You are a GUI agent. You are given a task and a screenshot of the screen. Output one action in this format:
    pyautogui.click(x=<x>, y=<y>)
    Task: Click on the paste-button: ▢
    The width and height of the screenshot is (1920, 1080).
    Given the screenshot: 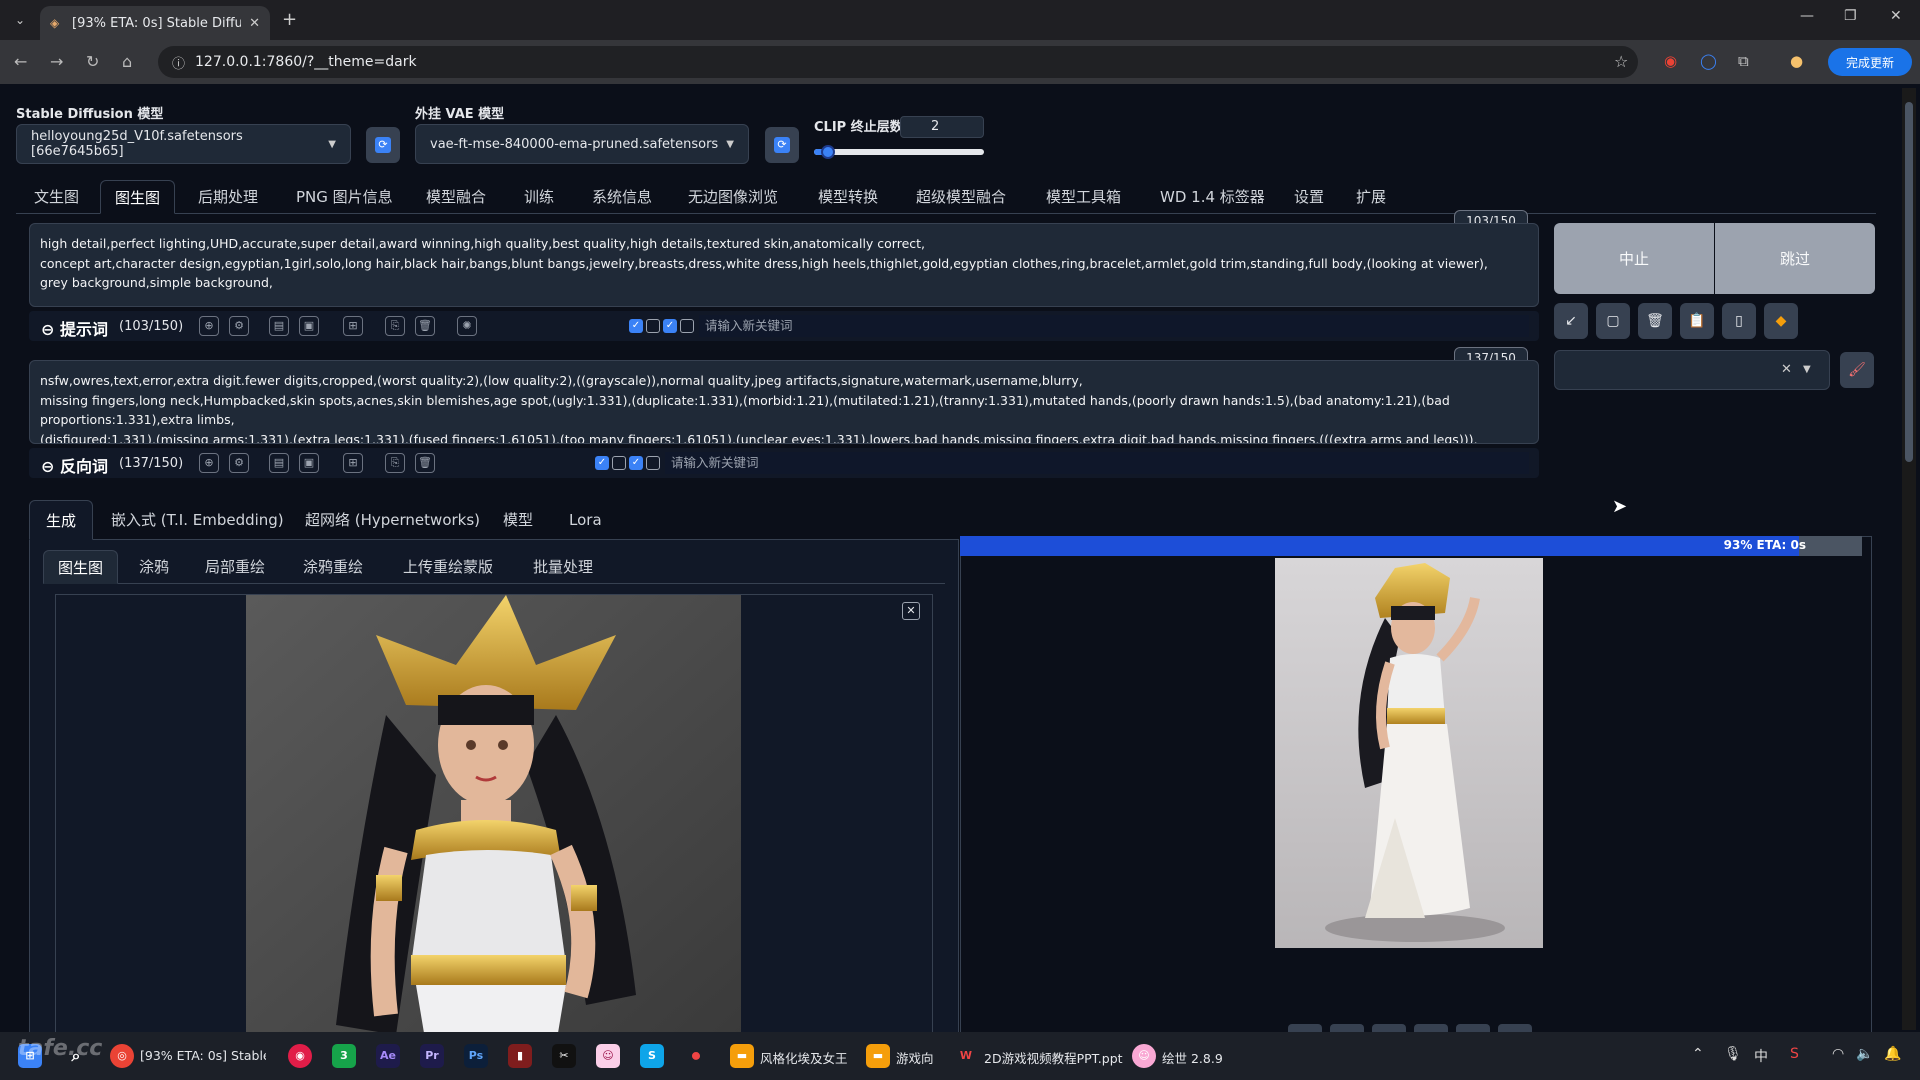 What is the action you would take?
    pyautogui.click(x=1613, y=321)
    